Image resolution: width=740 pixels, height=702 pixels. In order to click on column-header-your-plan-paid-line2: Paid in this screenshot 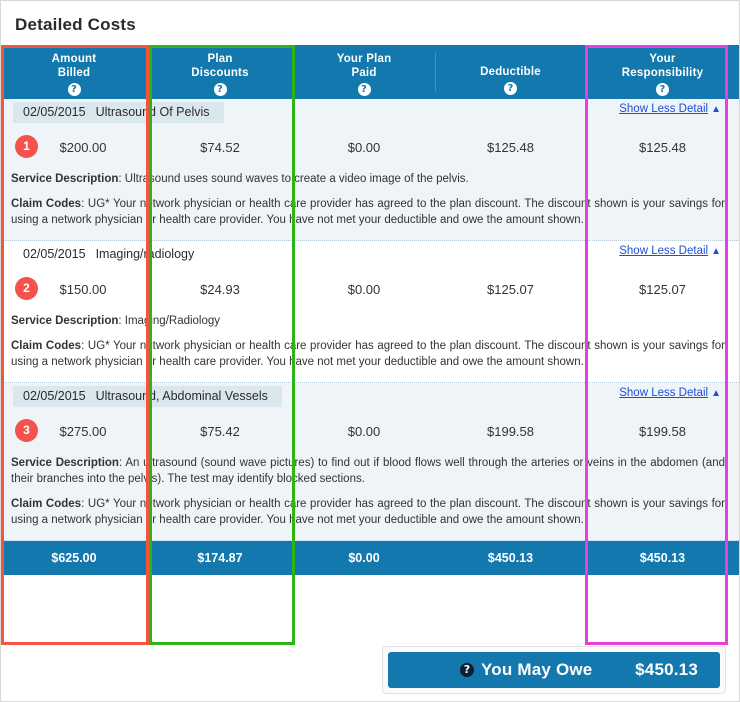, I will do `click(364, 73)`.